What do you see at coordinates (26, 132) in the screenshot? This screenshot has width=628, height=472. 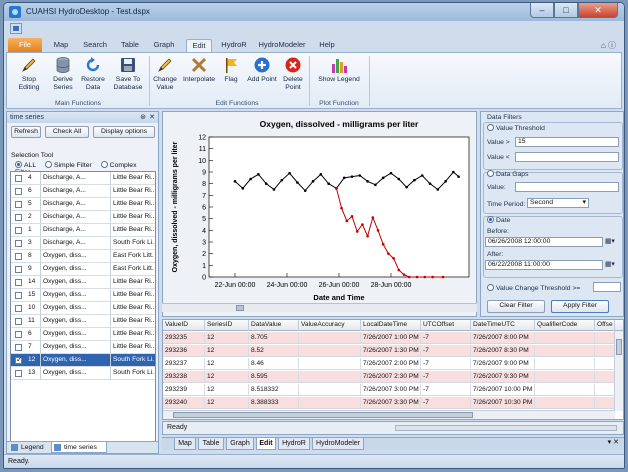 I see `refresh-button: Refresh` at bounding box center [26, 132].